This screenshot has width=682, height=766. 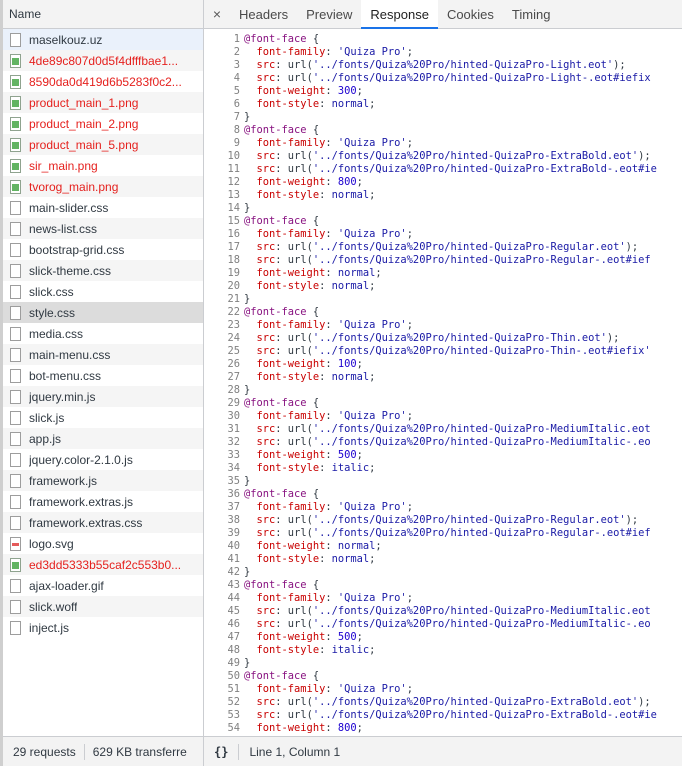 I want to click on request-name: bootstrap-grid.css, so click(x=77, y=249).